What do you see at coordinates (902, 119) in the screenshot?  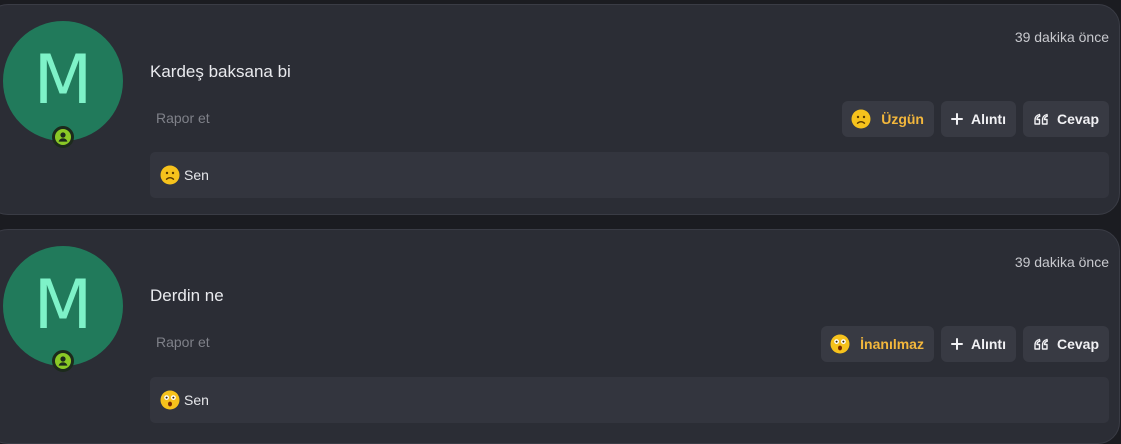 I see `reaction-label: Üzgün` at bounding box center [902, 119].